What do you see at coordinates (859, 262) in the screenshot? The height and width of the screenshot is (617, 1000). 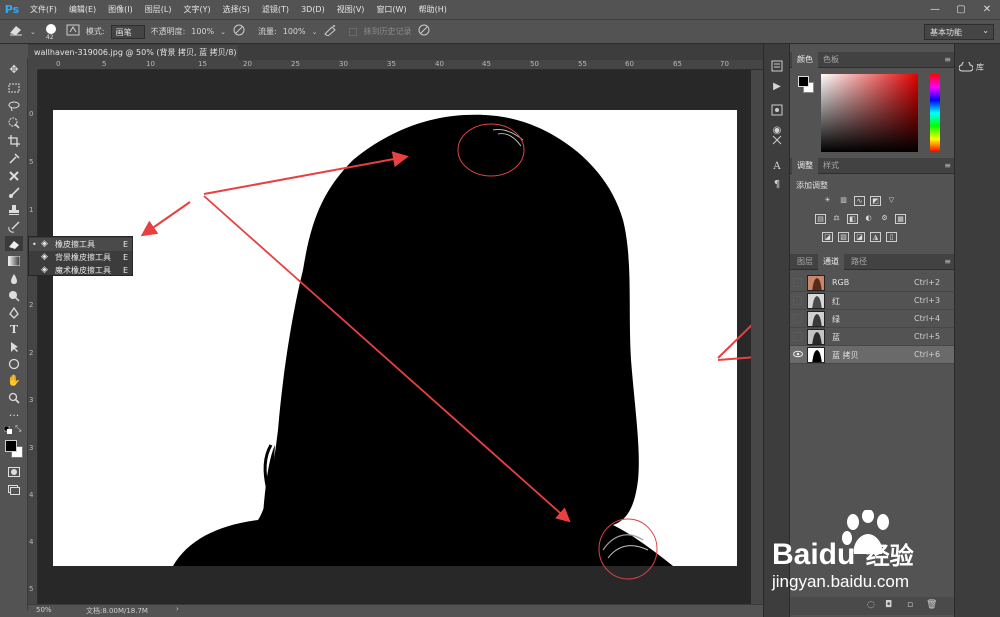 I see `tab-paths: 路径` at bounding box center [859, 262].